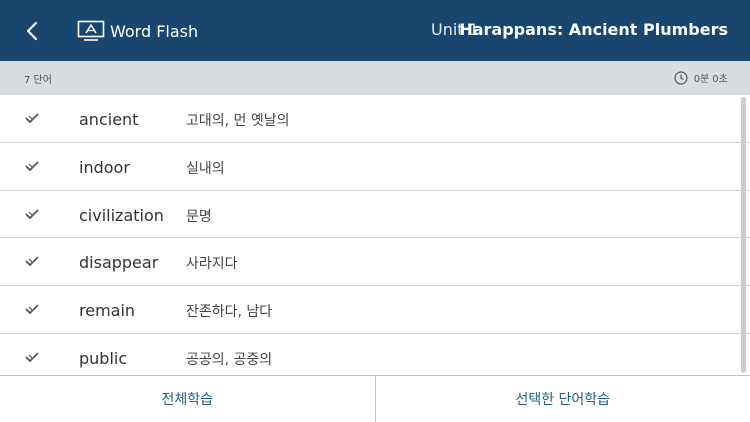  I want to click on app-title: Word Flash, so click(154, 31).